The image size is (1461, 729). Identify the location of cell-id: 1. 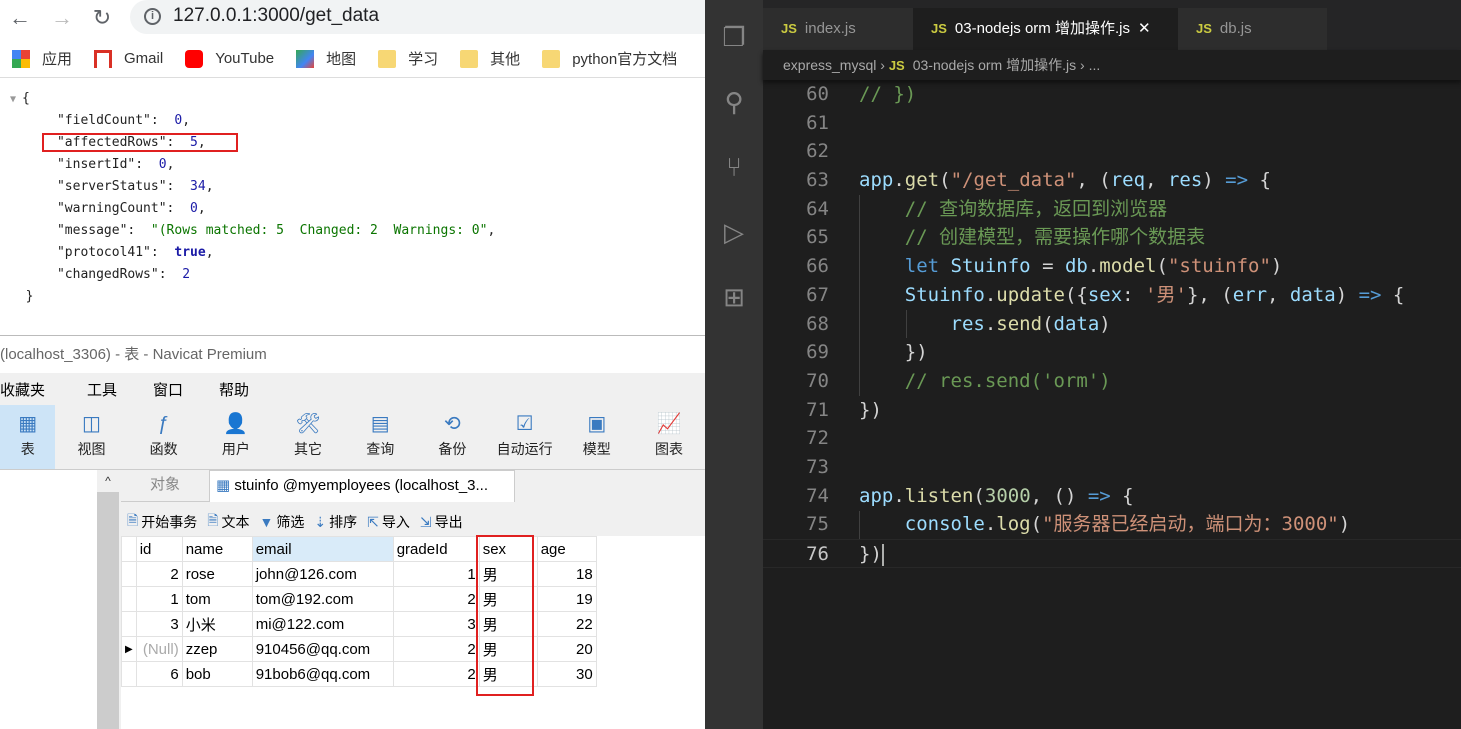
(159, 599).